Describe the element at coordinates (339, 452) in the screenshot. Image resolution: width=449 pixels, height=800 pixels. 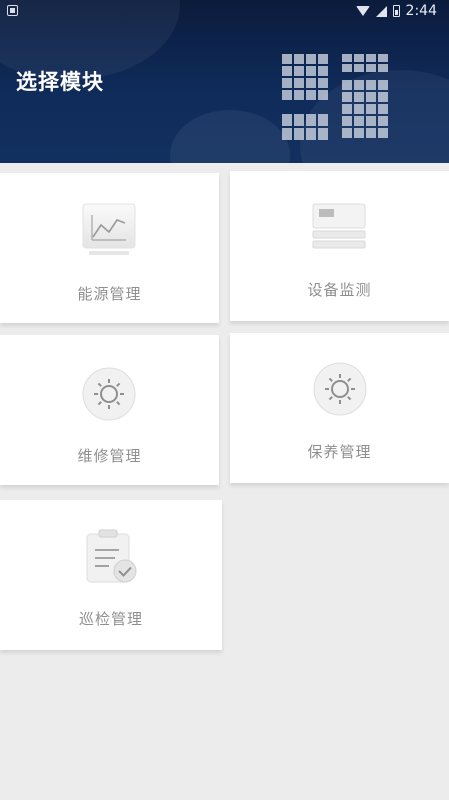
I see `module-label: 保养管理` at that location.